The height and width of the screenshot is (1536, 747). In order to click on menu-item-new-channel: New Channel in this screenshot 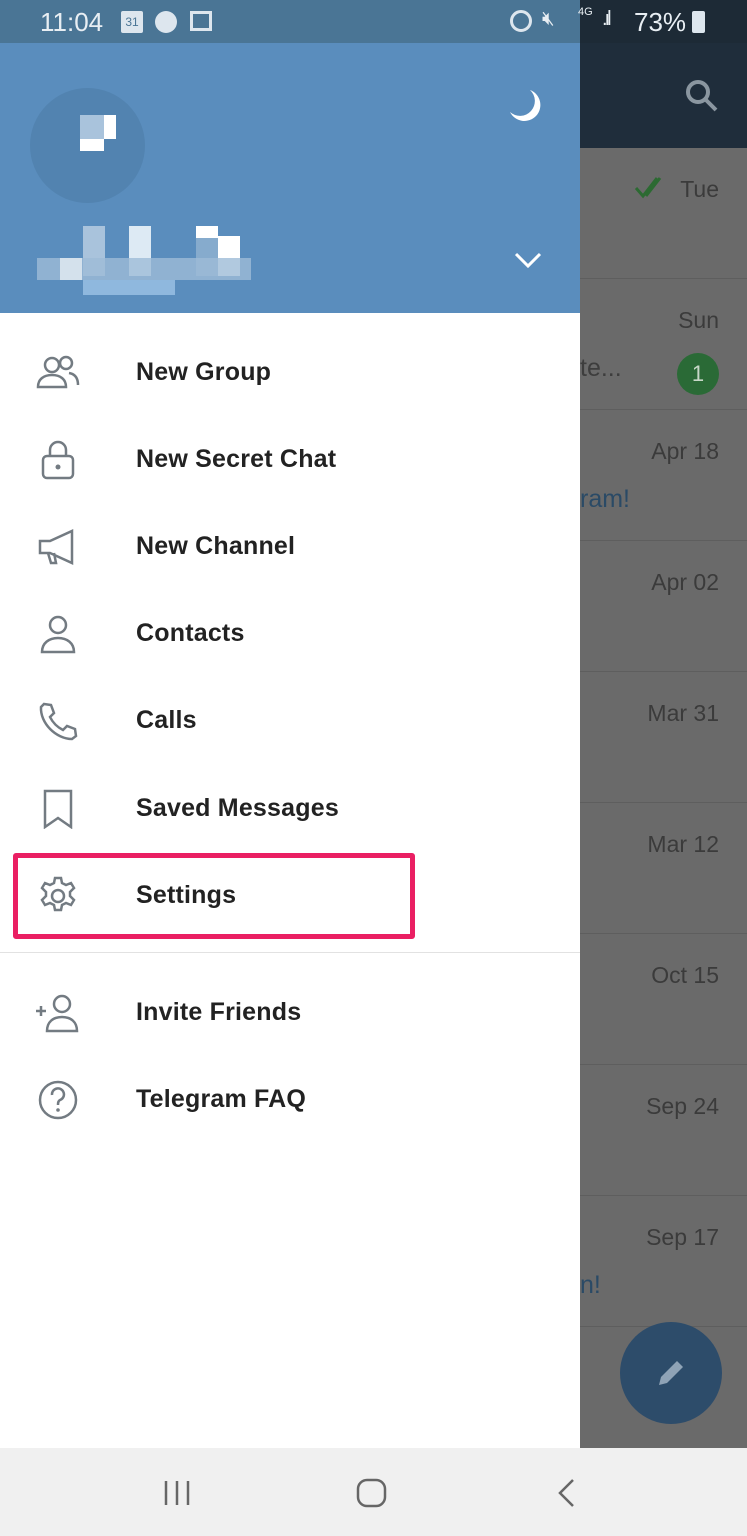, I will do `click(290, 546)`.